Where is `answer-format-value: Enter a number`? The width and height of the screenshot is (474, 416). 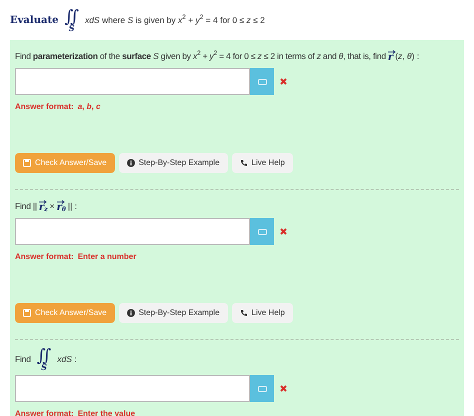
answer-format-value: Enter a number is located at coordinates (107, 257).